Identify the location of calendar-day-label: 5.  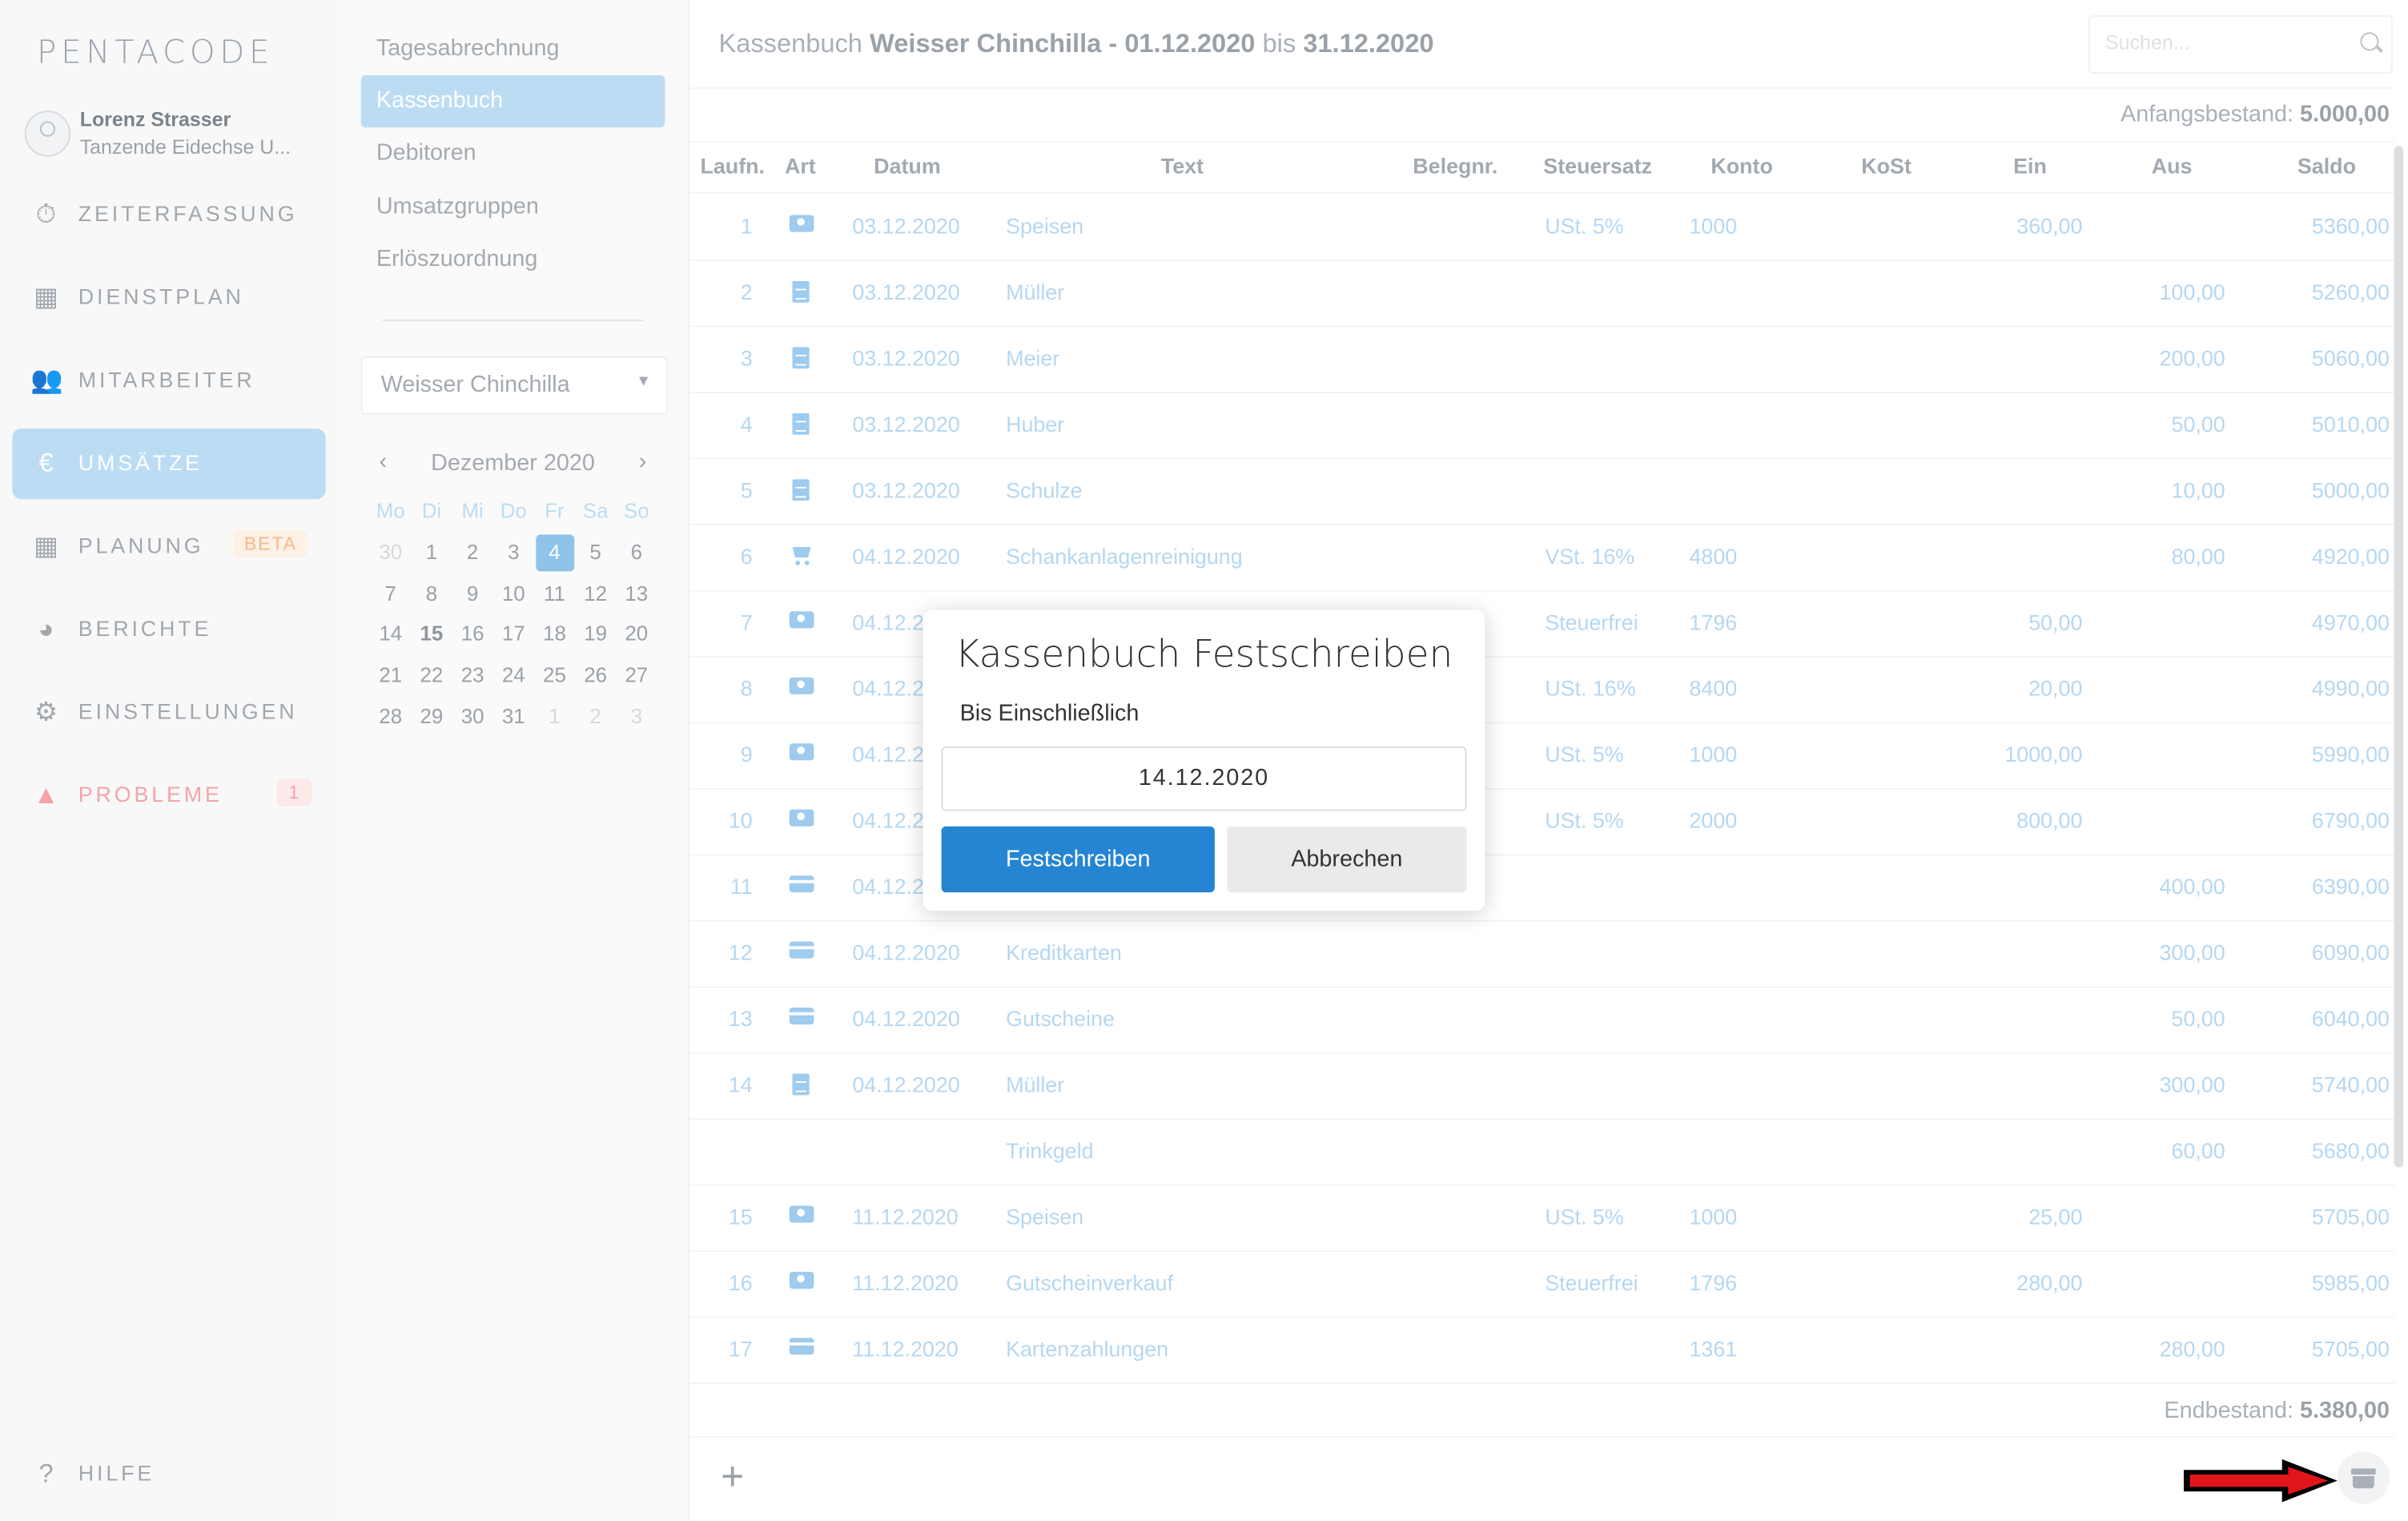
(595, 552).